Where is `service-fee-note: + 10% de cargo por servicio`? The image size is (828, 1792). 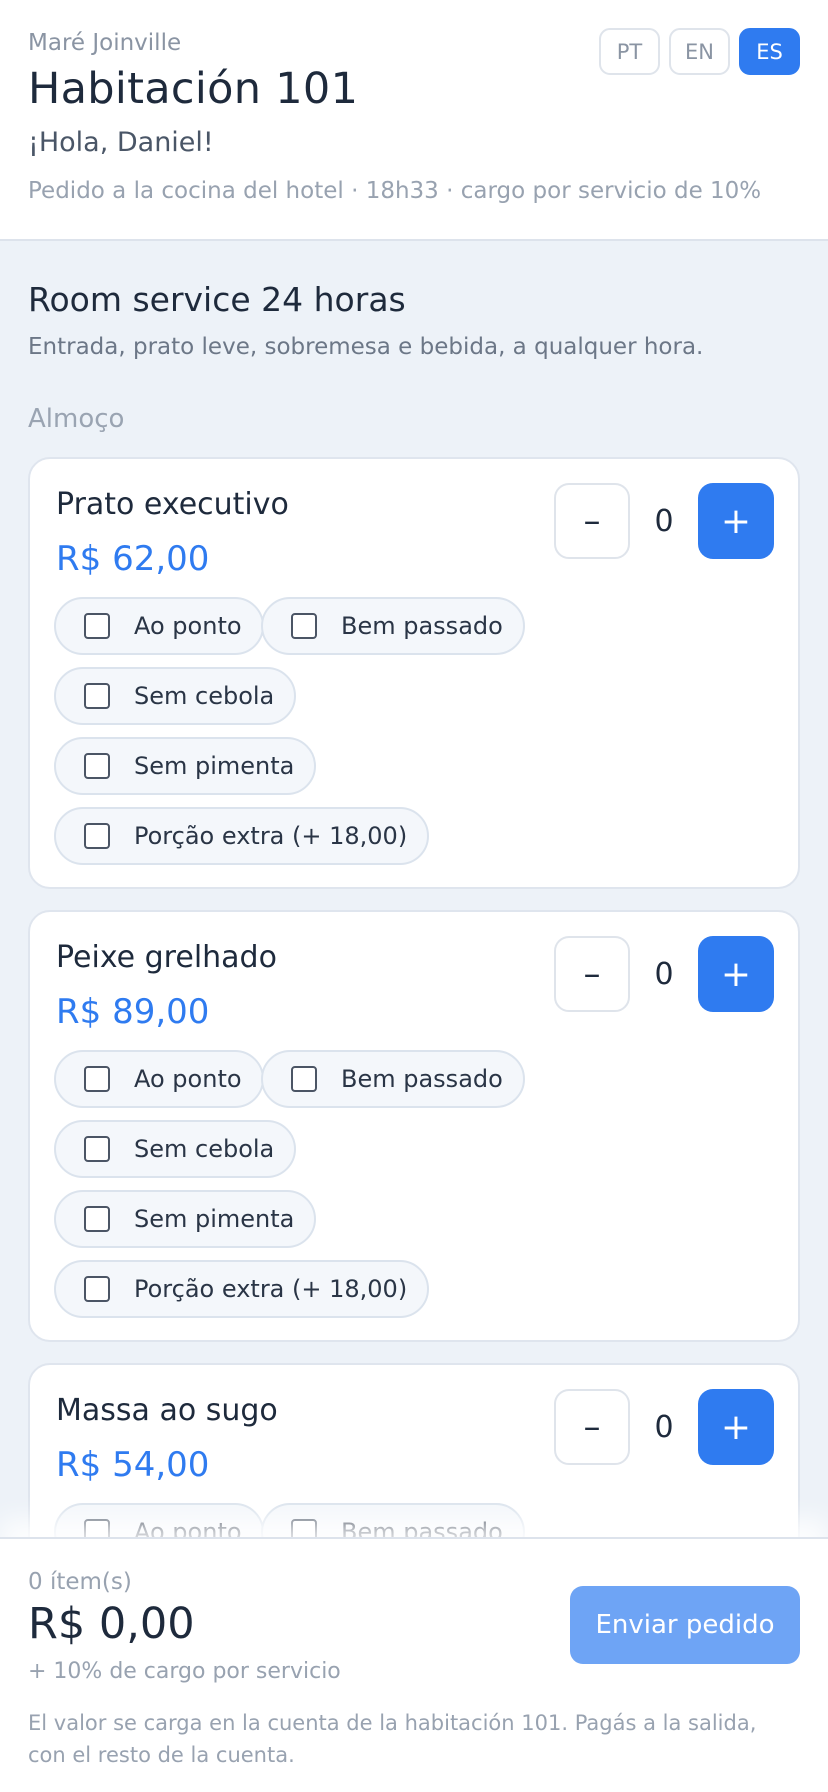 service-fee-note: + 10% de cargo por servicio is located at coordinates (184, 1671).